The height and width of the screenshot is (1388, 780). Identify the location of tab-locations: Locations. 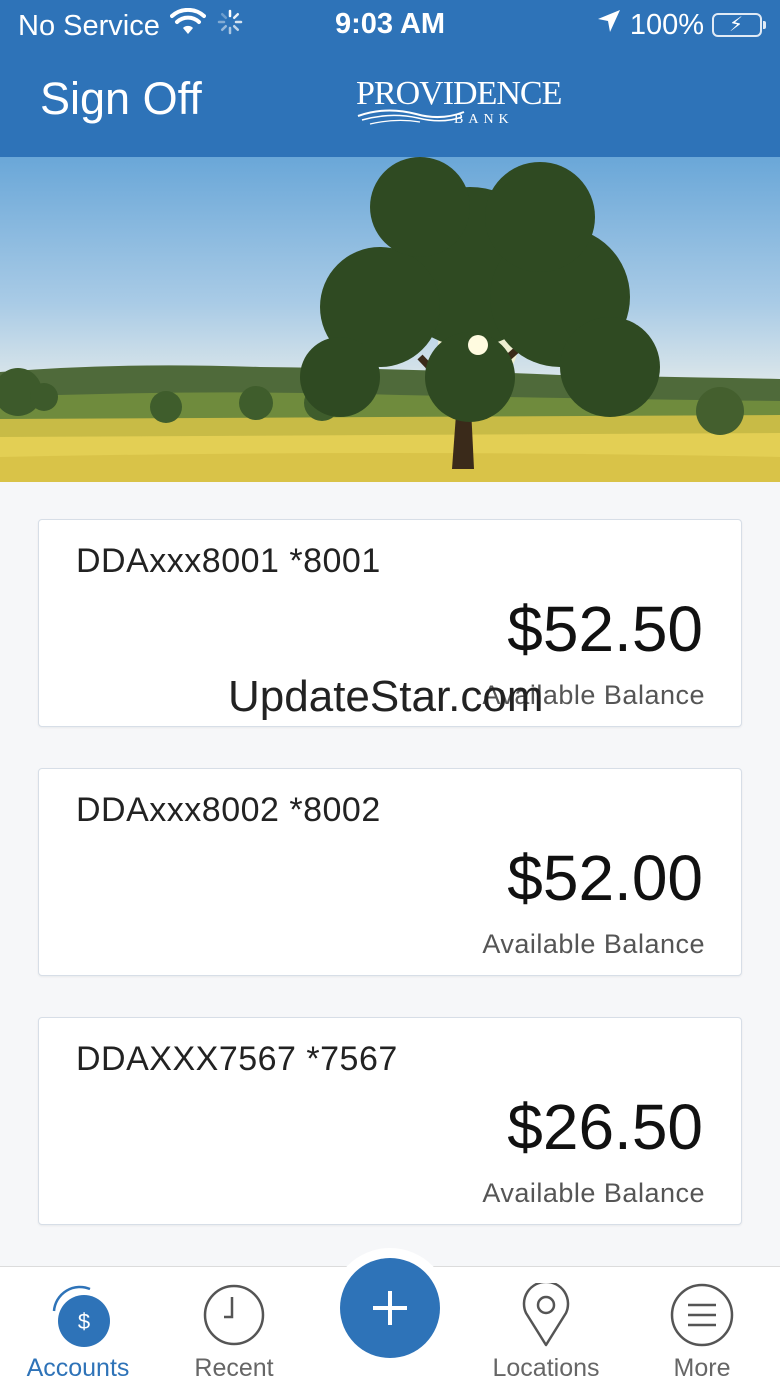
(546, 1327).